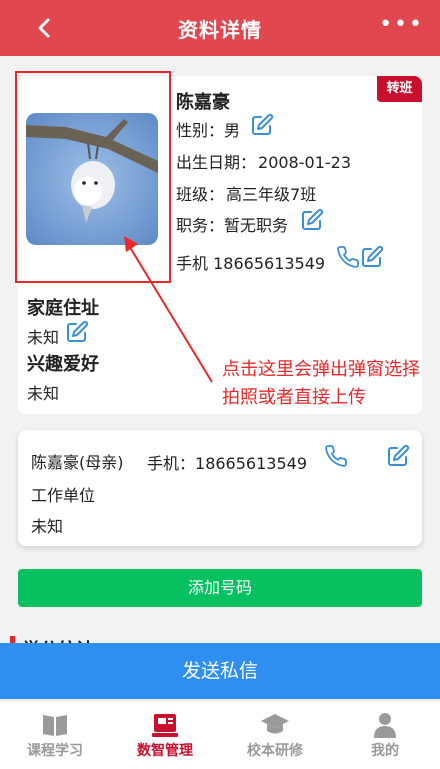 The width and height of the screenshot is (440, 769). I want to click on parent-phone-value: 18665613549, so click(251, 463).